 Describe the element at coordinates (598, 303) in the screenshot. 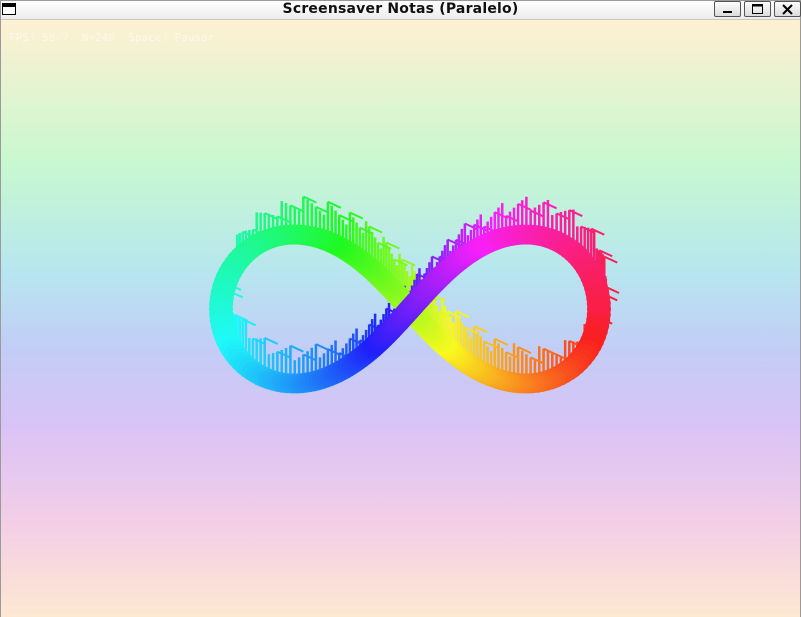

I see `note-head` at that location.